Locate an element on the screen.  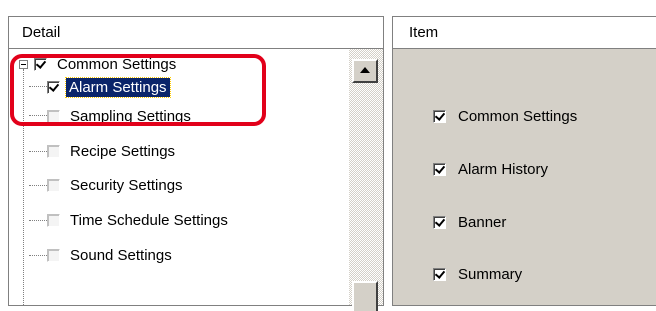
tree-item-recipe-settings: Recipe Settings is located at coordinates (111, 151).